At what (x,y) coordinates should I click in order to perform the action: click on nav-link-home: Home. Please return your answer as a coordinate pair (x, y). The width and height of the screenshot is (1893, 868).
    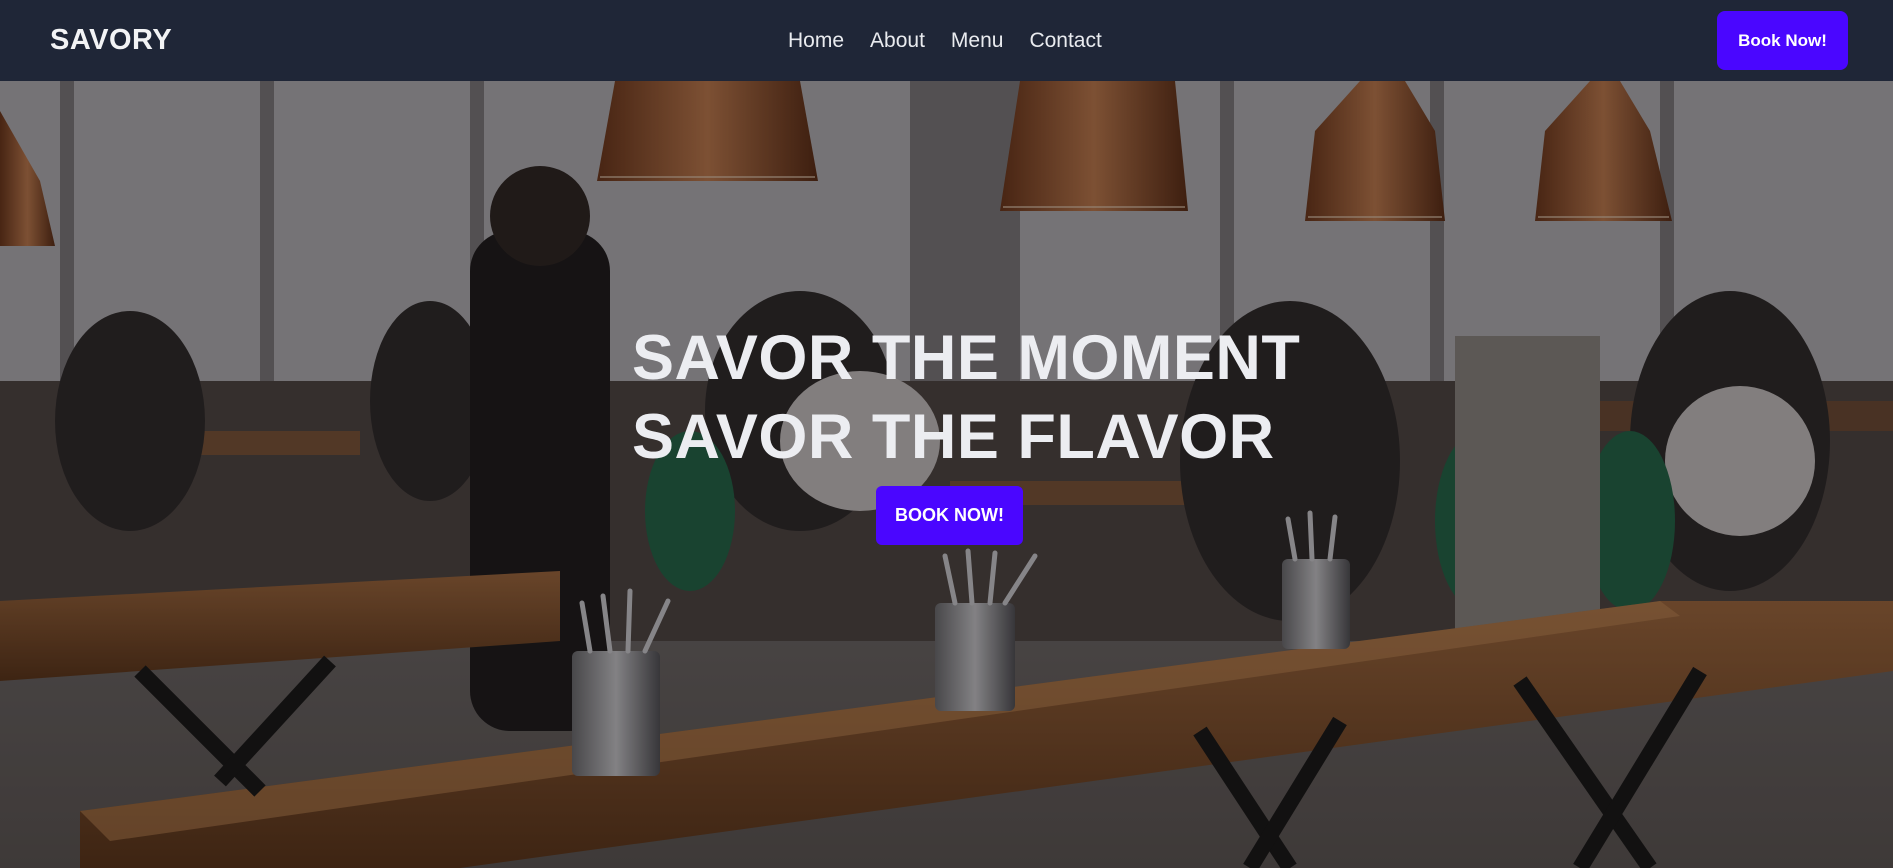
    Looking at the image, I should click on (816, 41).